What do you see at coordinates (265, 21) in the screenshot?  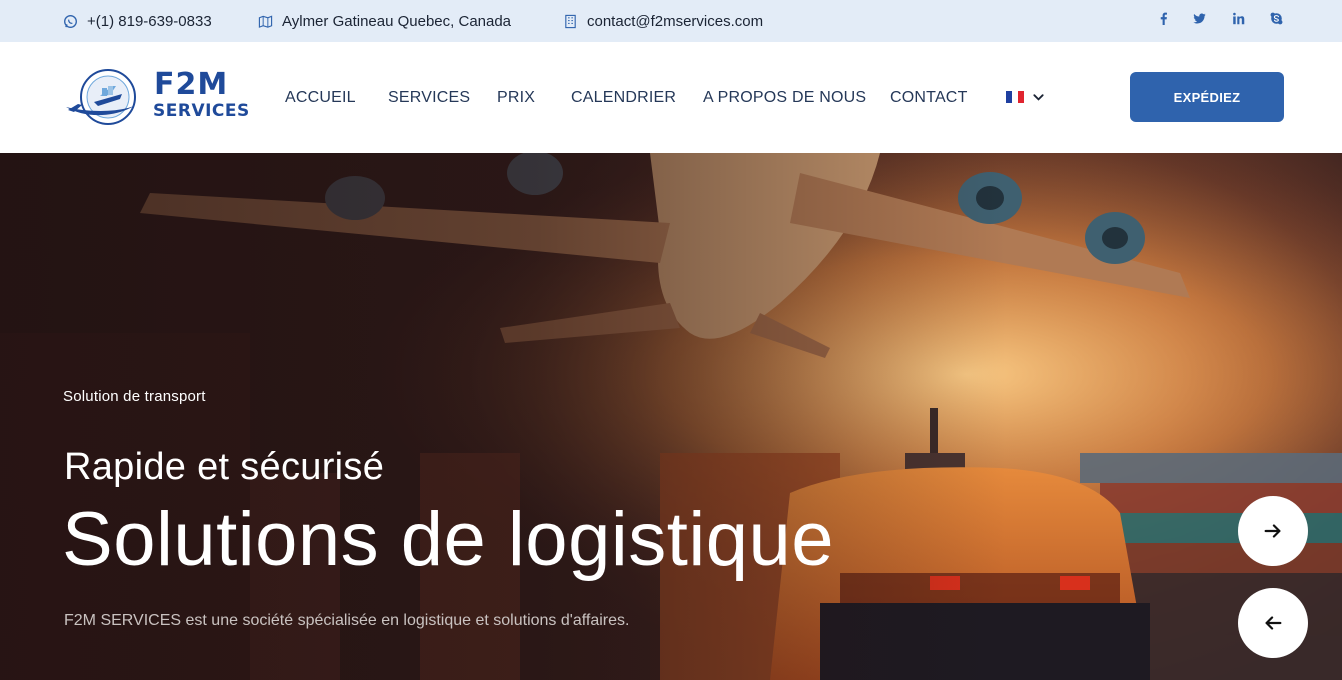 I see `map-icon` at bounding box center [265, 21].